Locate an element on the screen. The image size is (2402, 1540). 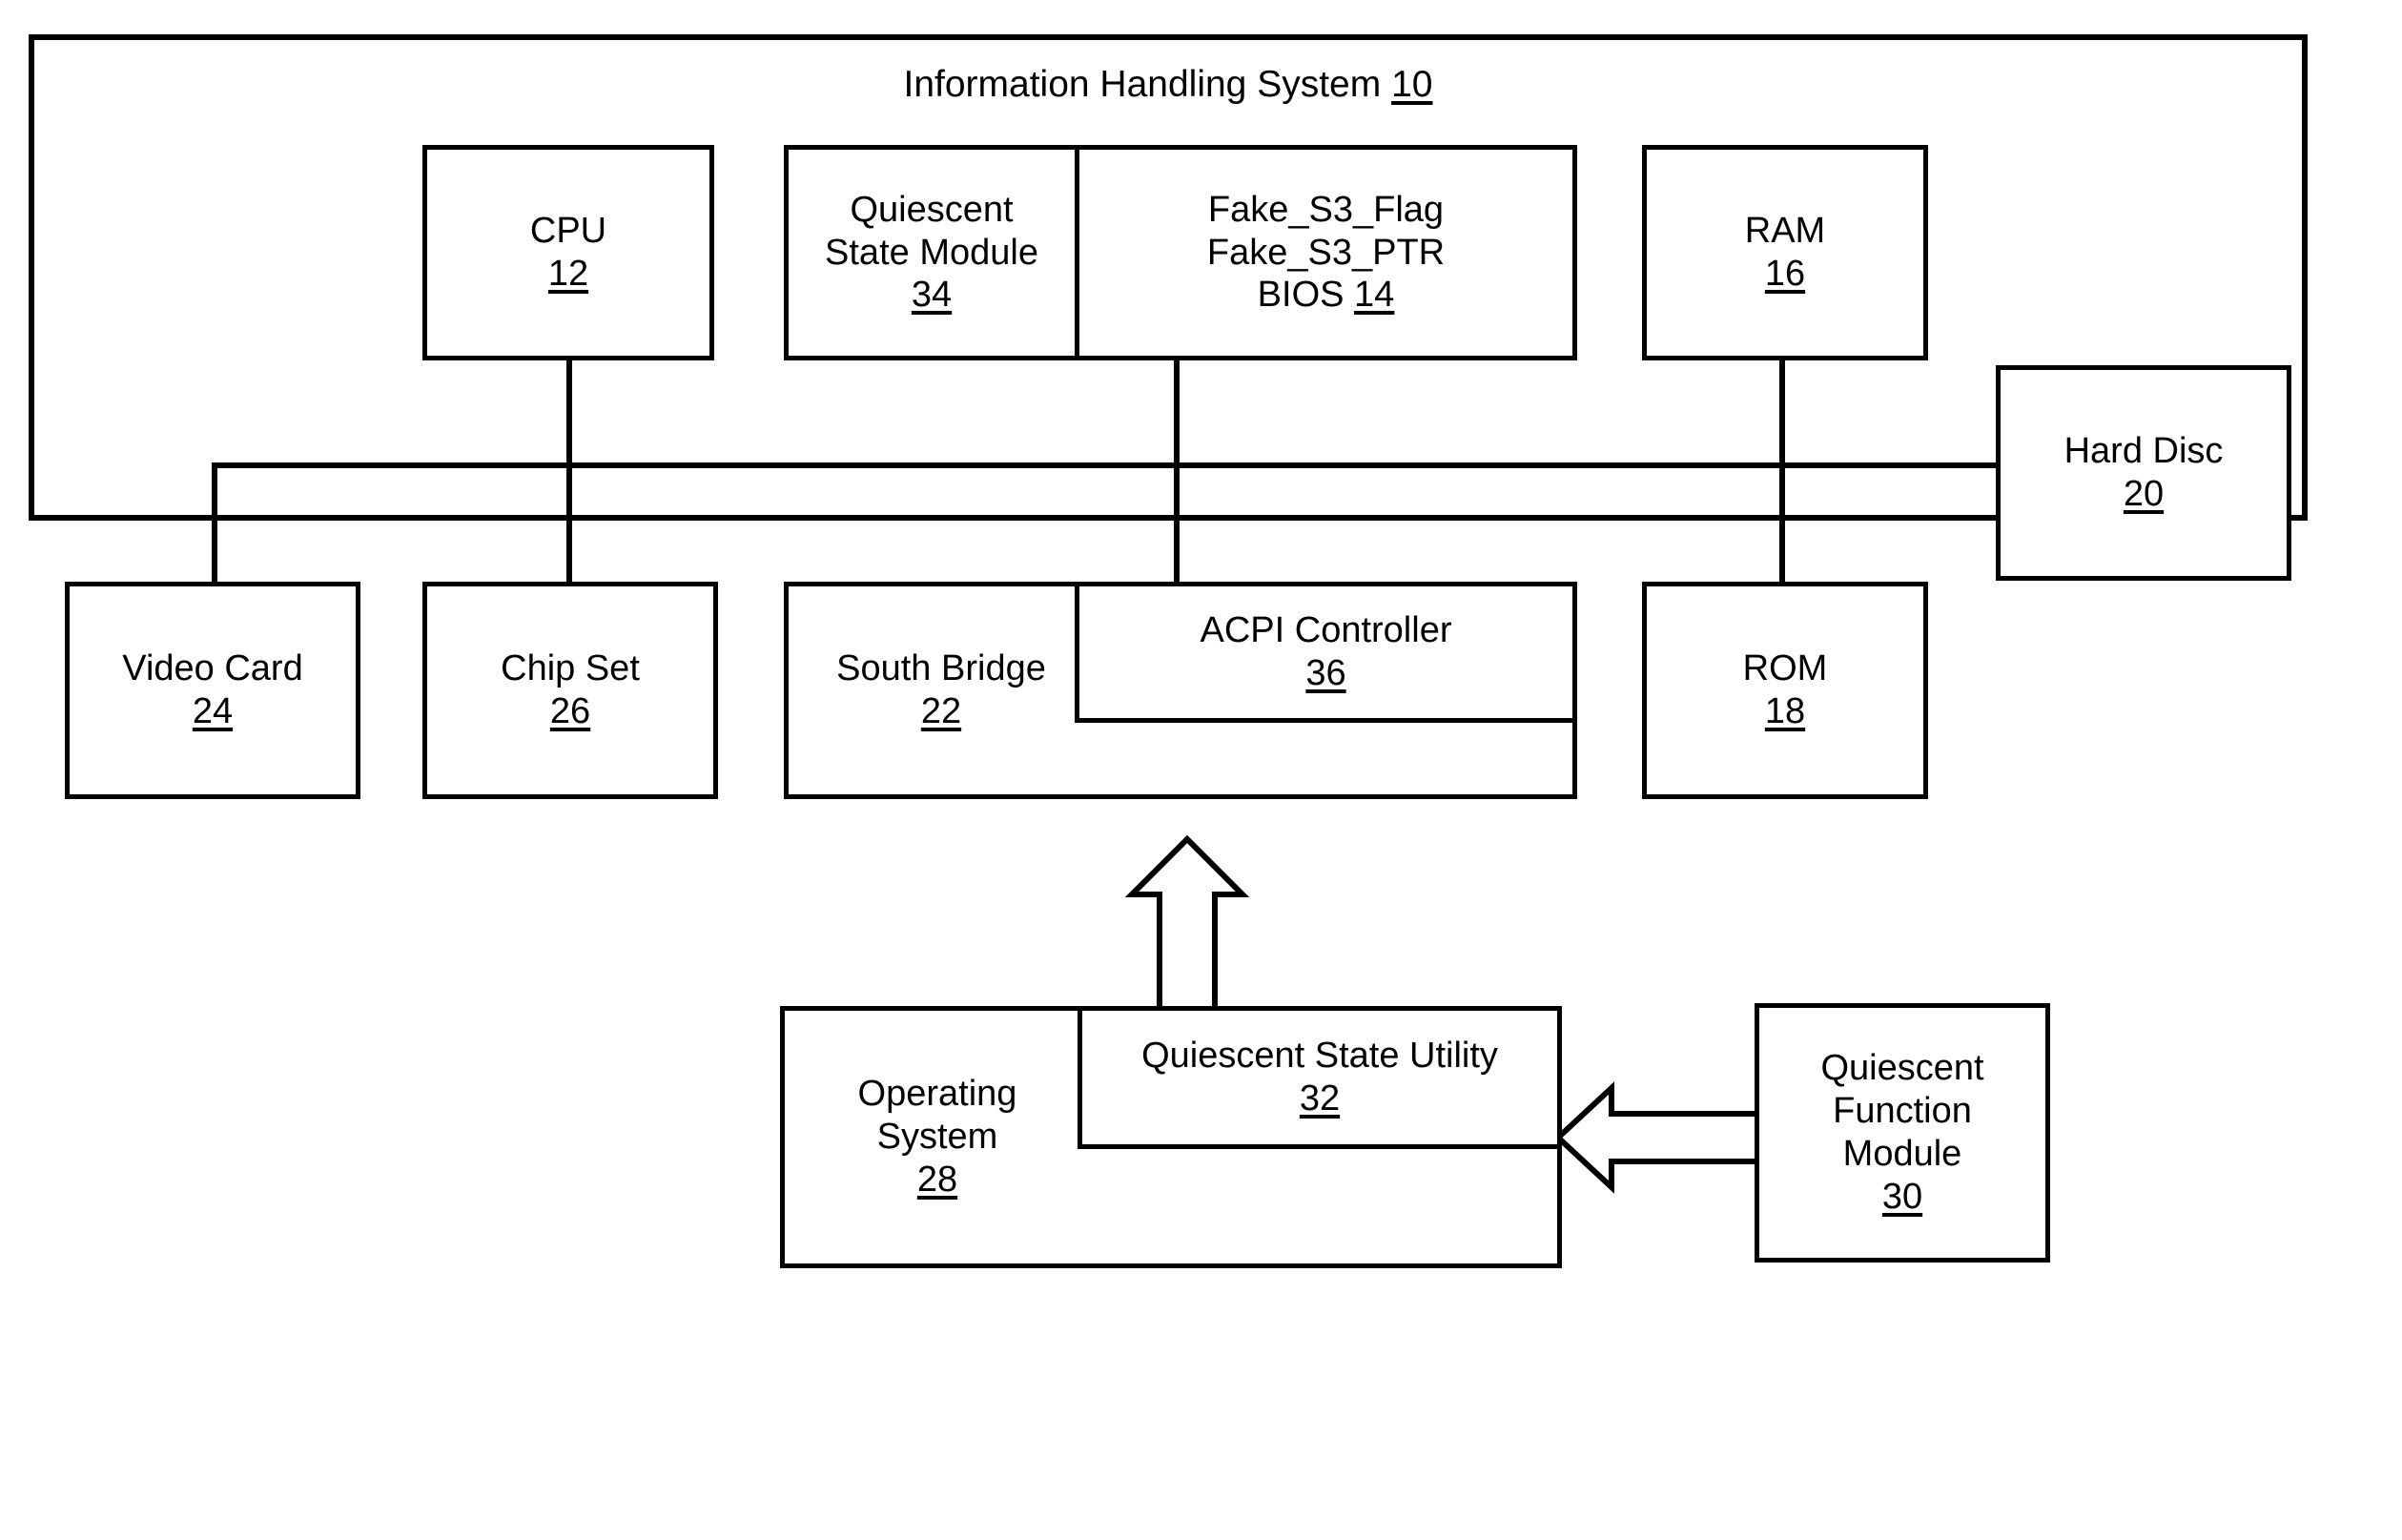
ram-box: RAM 16 is located at coordinates (1785, 252).